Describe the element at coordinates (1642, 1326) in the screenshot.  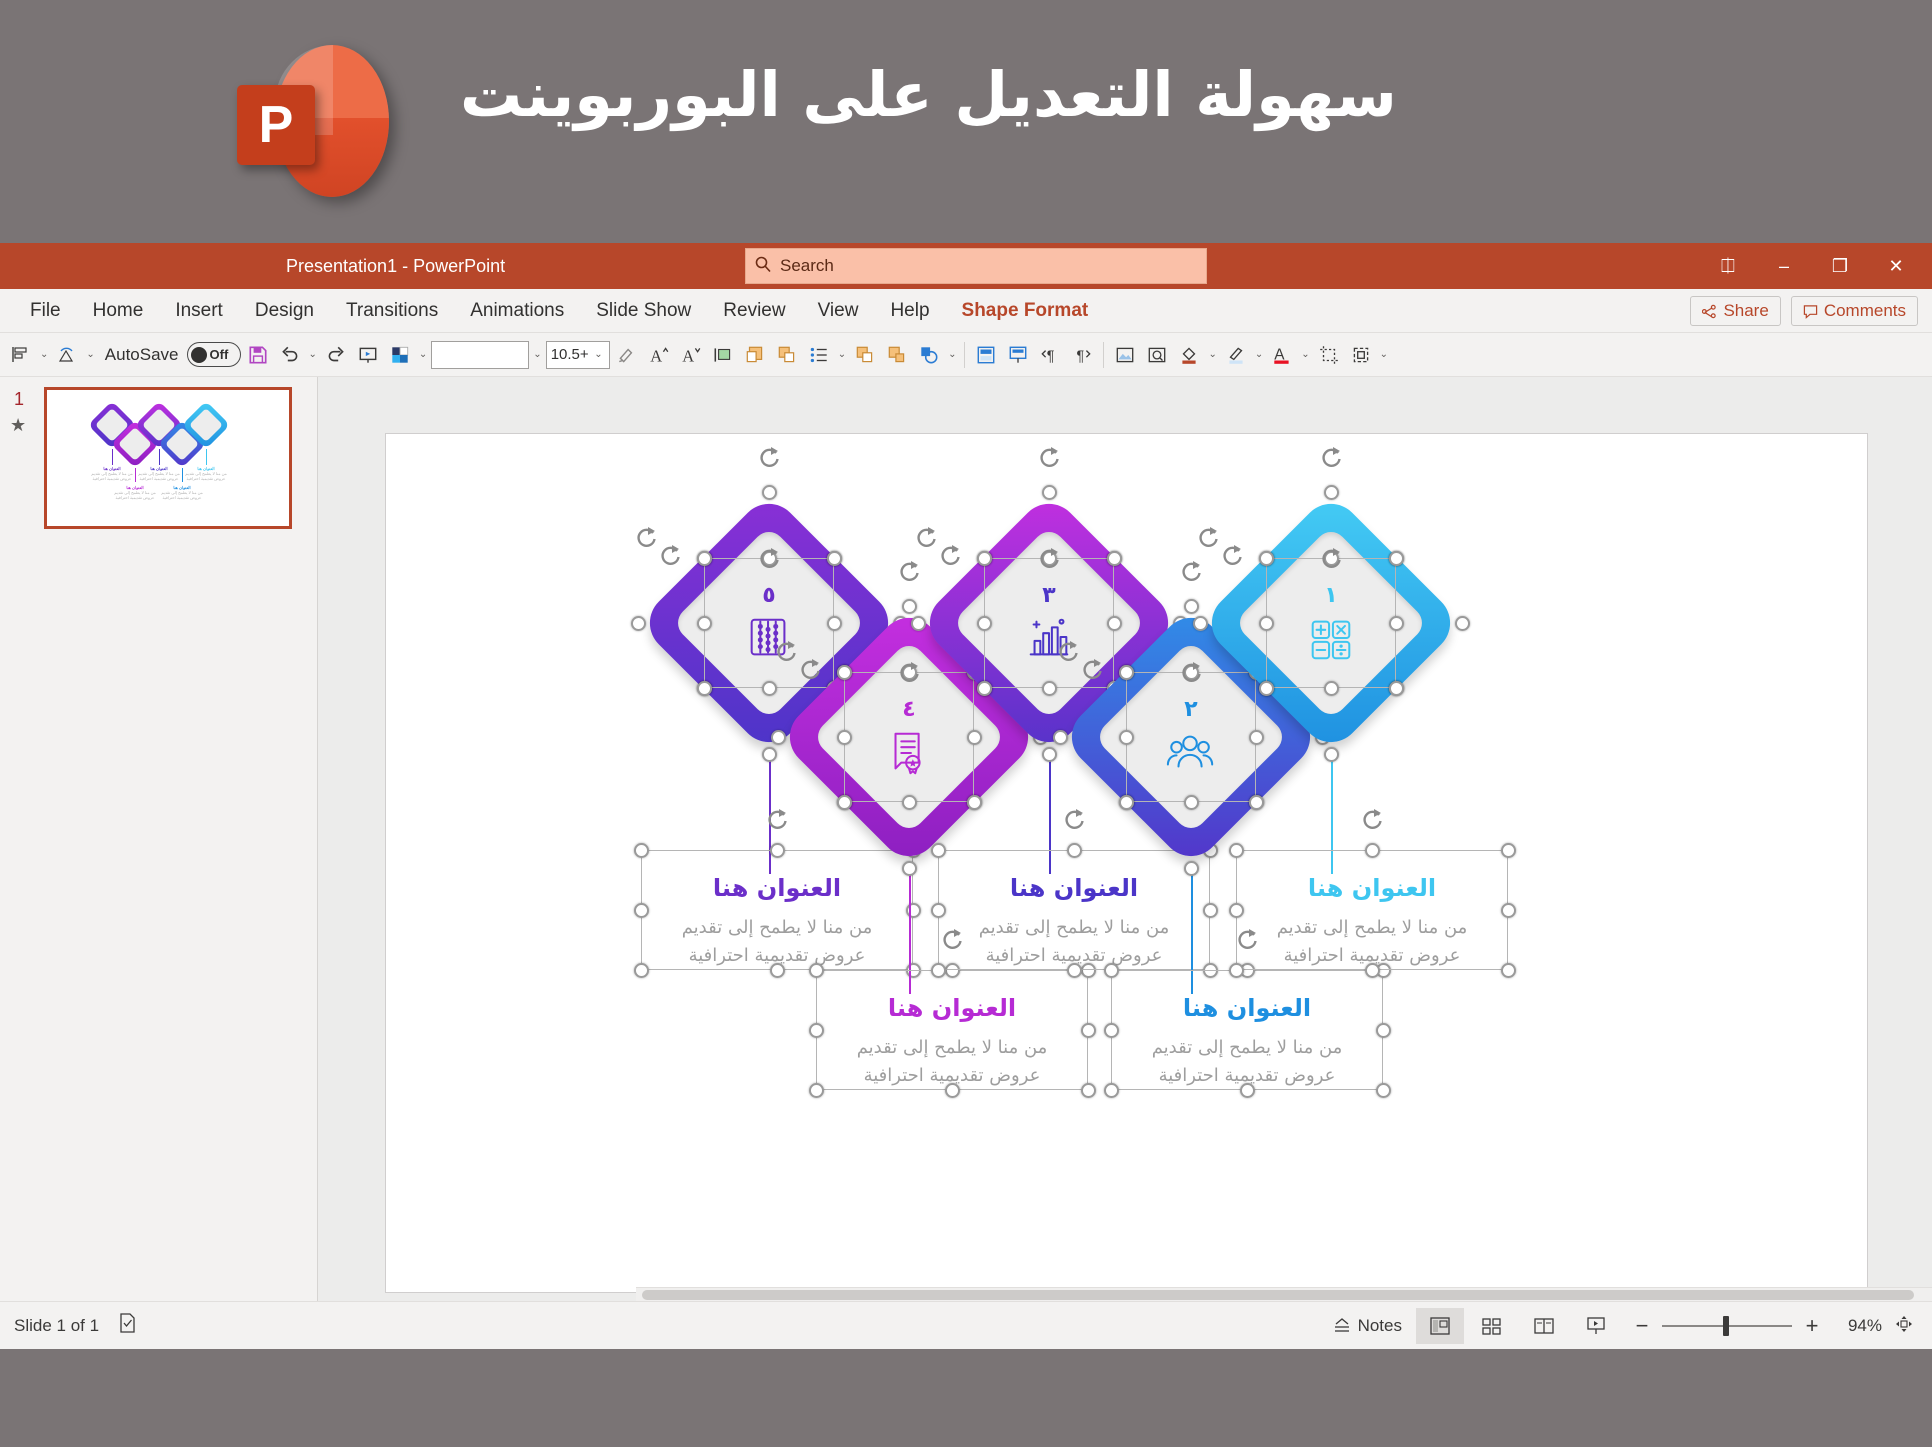
I see `zoom-out-button: −` at that location.